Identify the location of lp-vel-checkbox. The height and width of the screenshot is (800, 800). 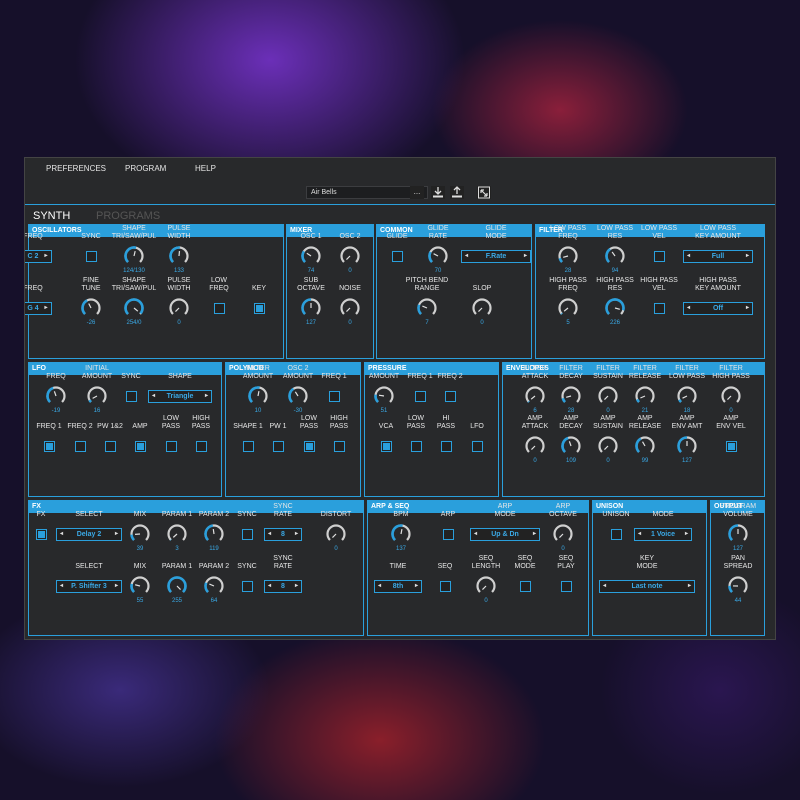
(659, 256).